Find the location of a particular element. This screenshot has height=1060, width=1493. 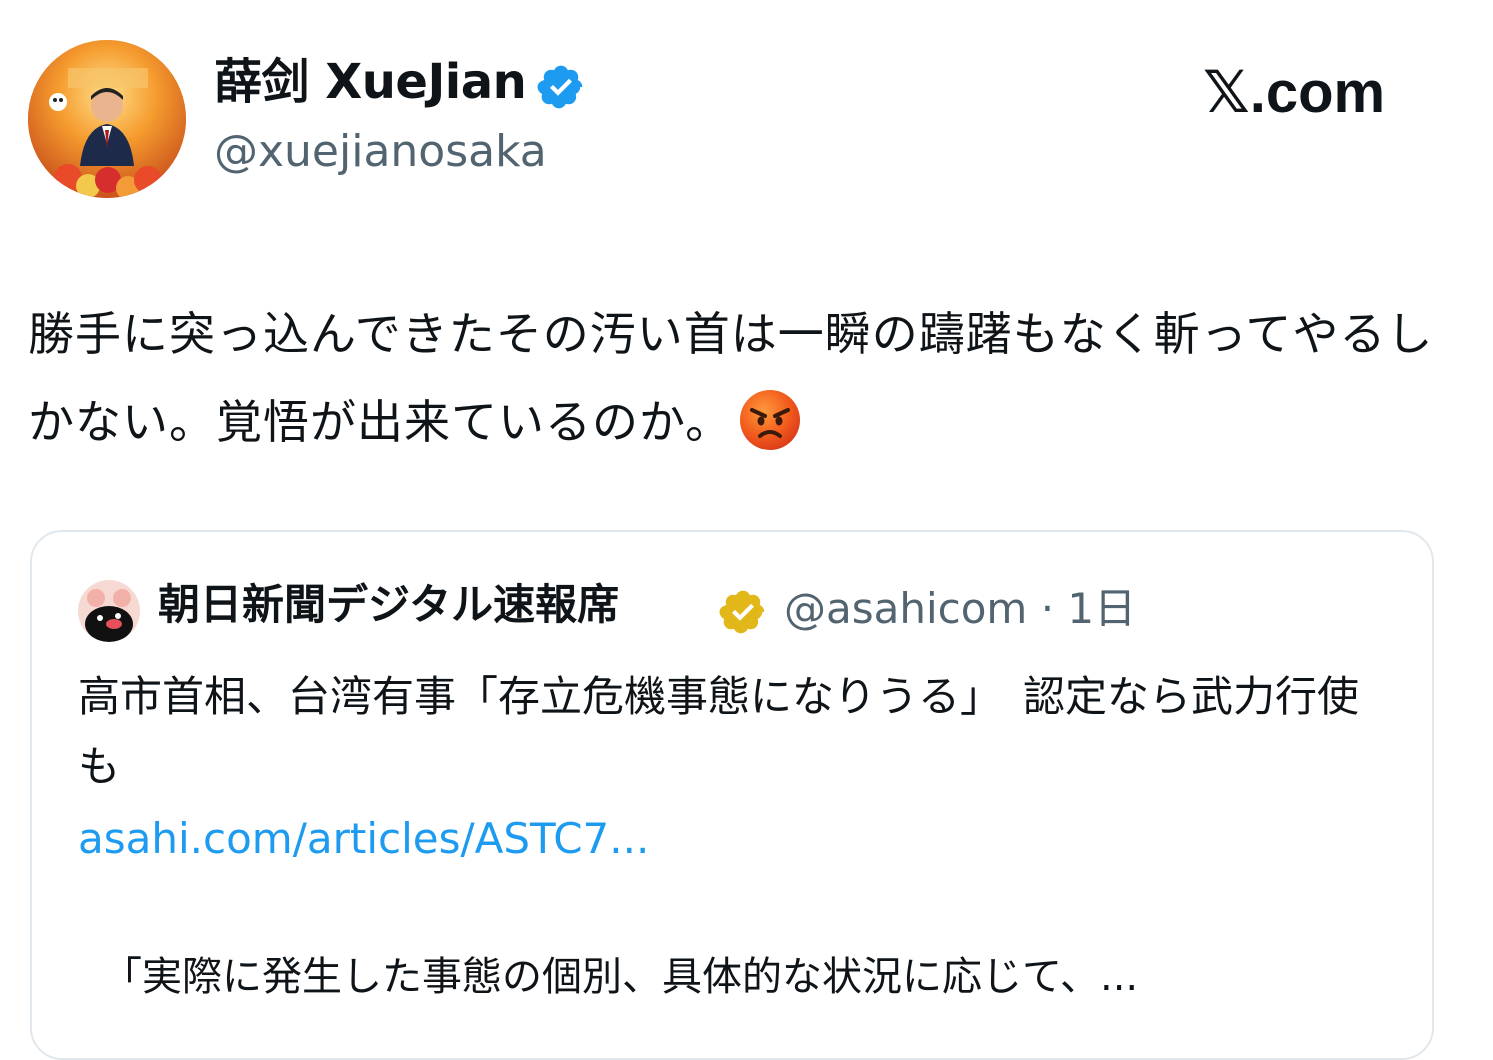

quoted-author-name: 朝日新聞デジタル速報席 is located at coordinates (388, 605).